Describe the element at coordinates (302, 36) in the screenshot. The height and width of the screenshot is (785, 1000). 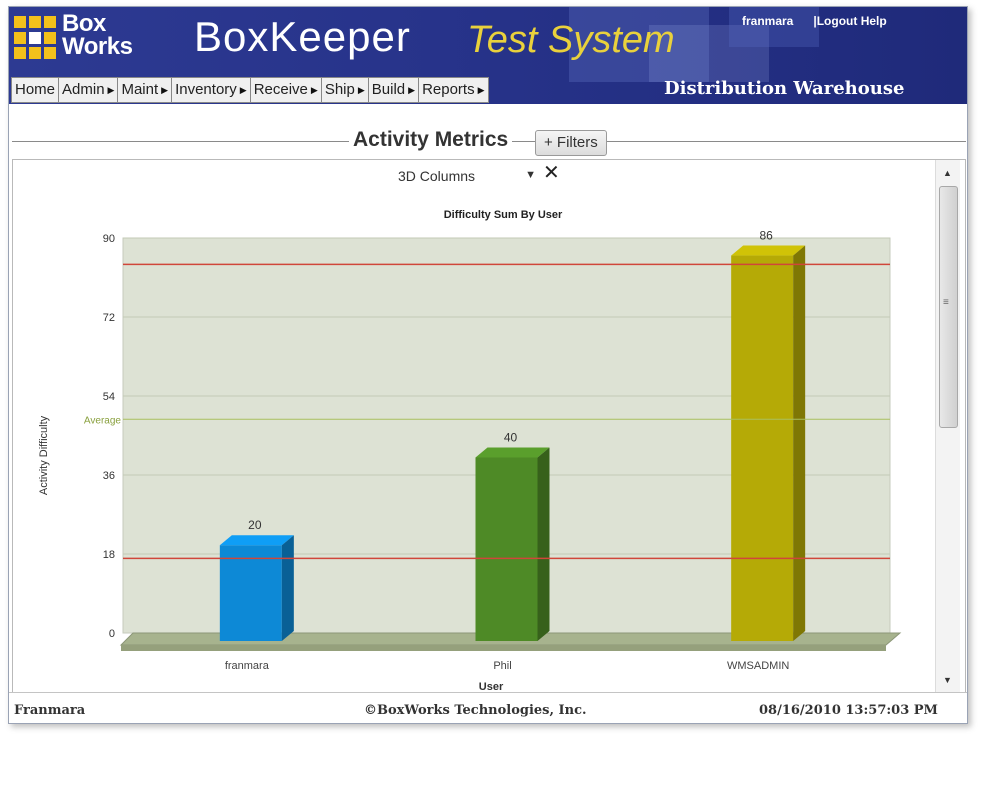
I see `app-title: BoxKeeper` at that location.